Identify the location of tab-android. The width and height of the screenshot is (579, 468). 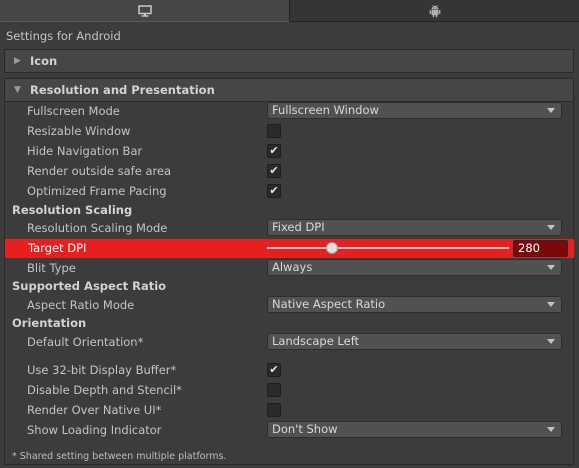
(434, 11).